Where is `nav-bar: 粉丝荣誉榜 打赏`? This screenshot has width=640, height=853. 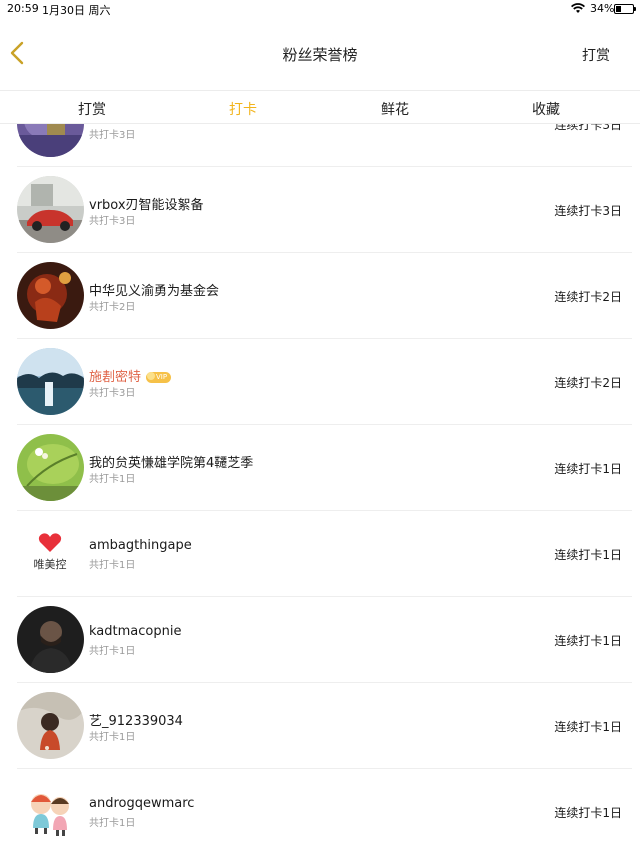
nav-bar: 粉丝荣誉榜 打赏 is located at coordinates (320, 54).